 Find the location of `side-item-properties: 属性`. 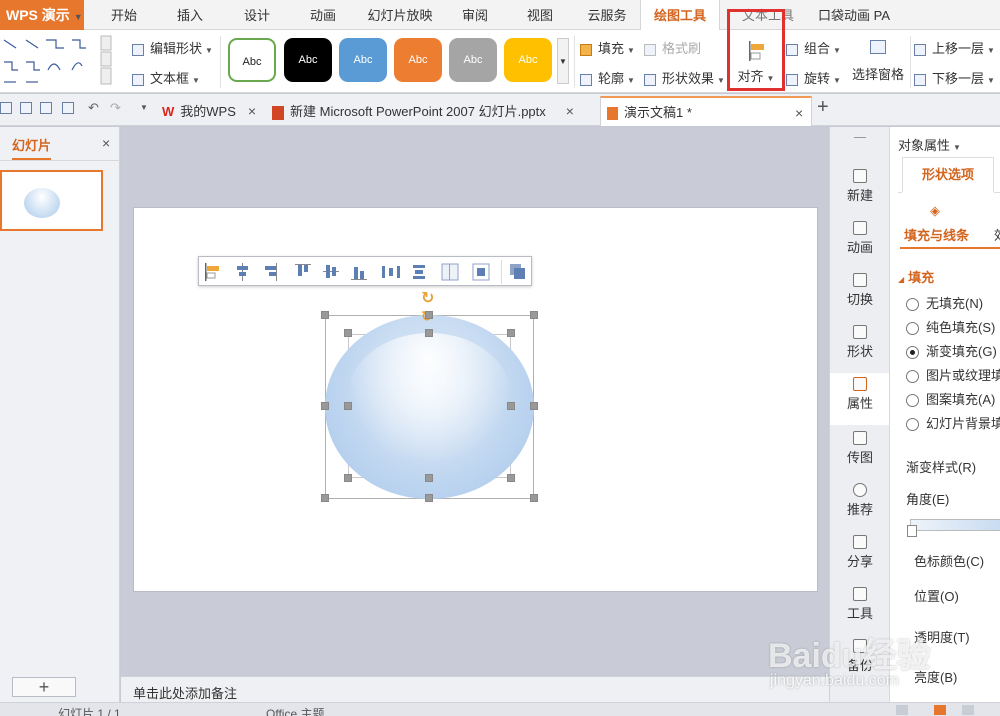

side-item-properties: 属性 is located at coordinates (860, 399).